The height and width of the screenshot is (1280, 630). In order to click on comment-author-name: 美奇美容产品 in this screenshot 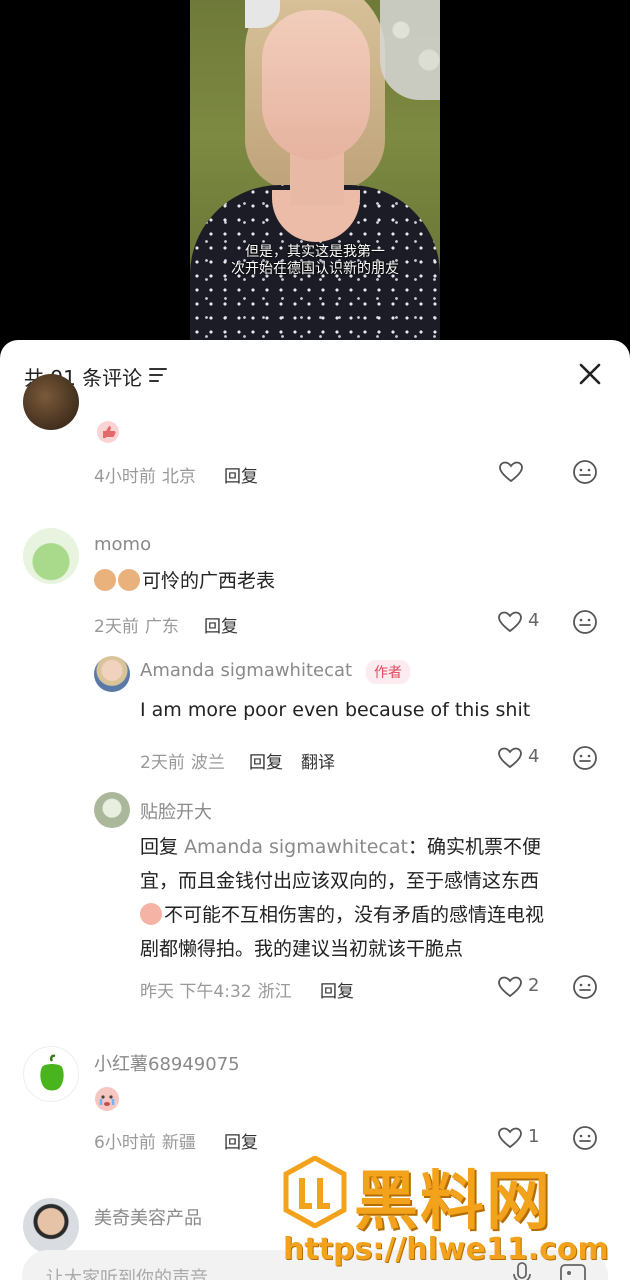, I will do `click(148, 1217)`.